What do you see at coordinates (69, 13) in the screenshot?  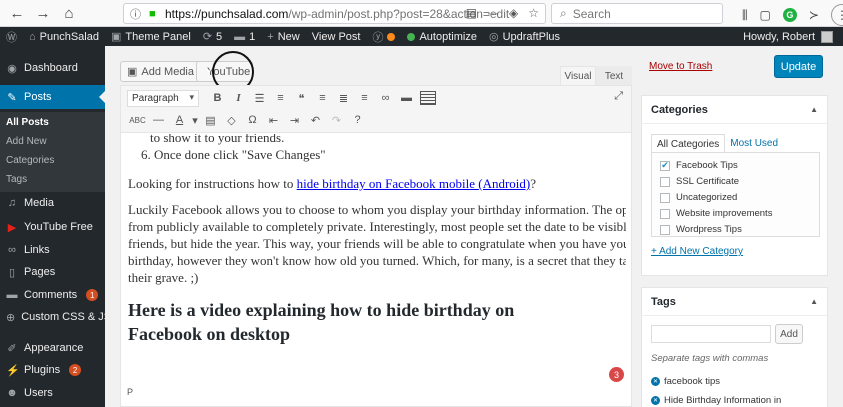 I see `home-icon: ⌂` at bounding box center [69, 13].